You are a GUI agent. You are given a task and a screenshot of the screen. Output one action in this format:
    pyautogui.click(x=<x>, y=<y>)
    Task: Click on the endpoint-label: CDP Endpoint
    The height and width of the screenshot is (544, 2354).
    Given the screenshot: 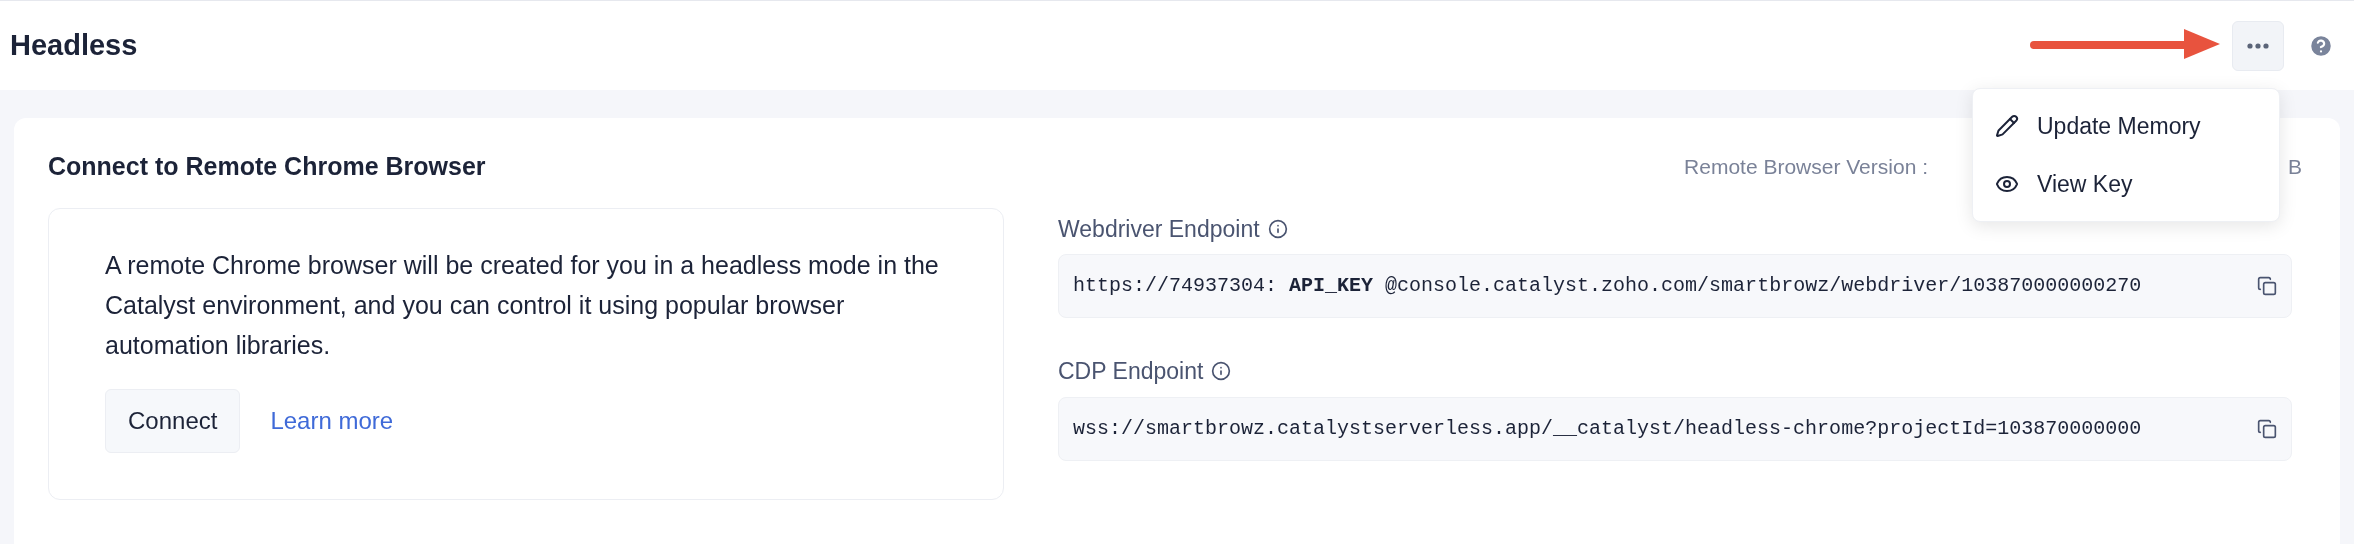 What is the action you would take?
    pyautogui.click(x=1131, y=371)
    